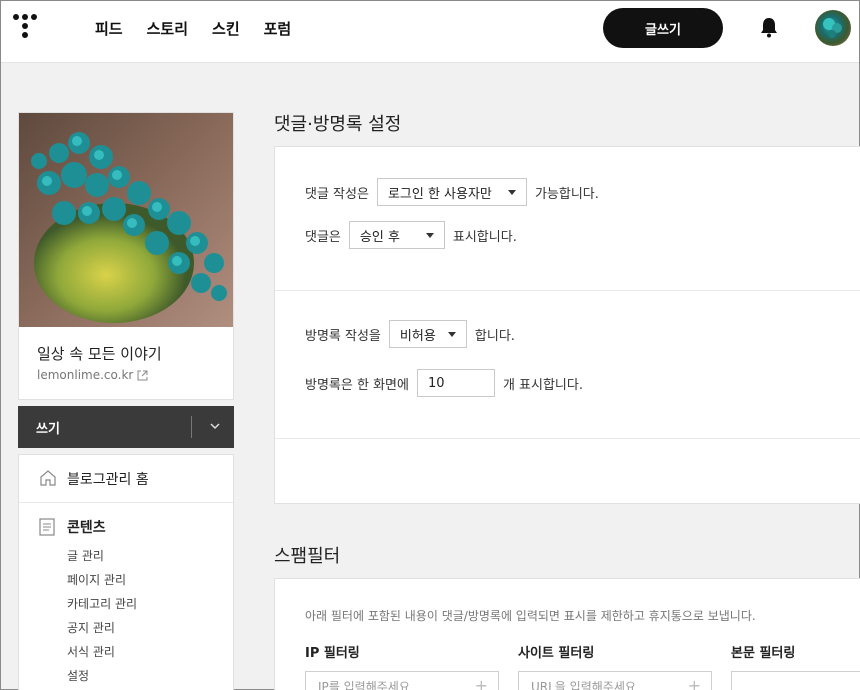  Describe the element at coordinates (417, 336) in the screenshot. I see `guestbook-permission-value: 비허용` at that location.